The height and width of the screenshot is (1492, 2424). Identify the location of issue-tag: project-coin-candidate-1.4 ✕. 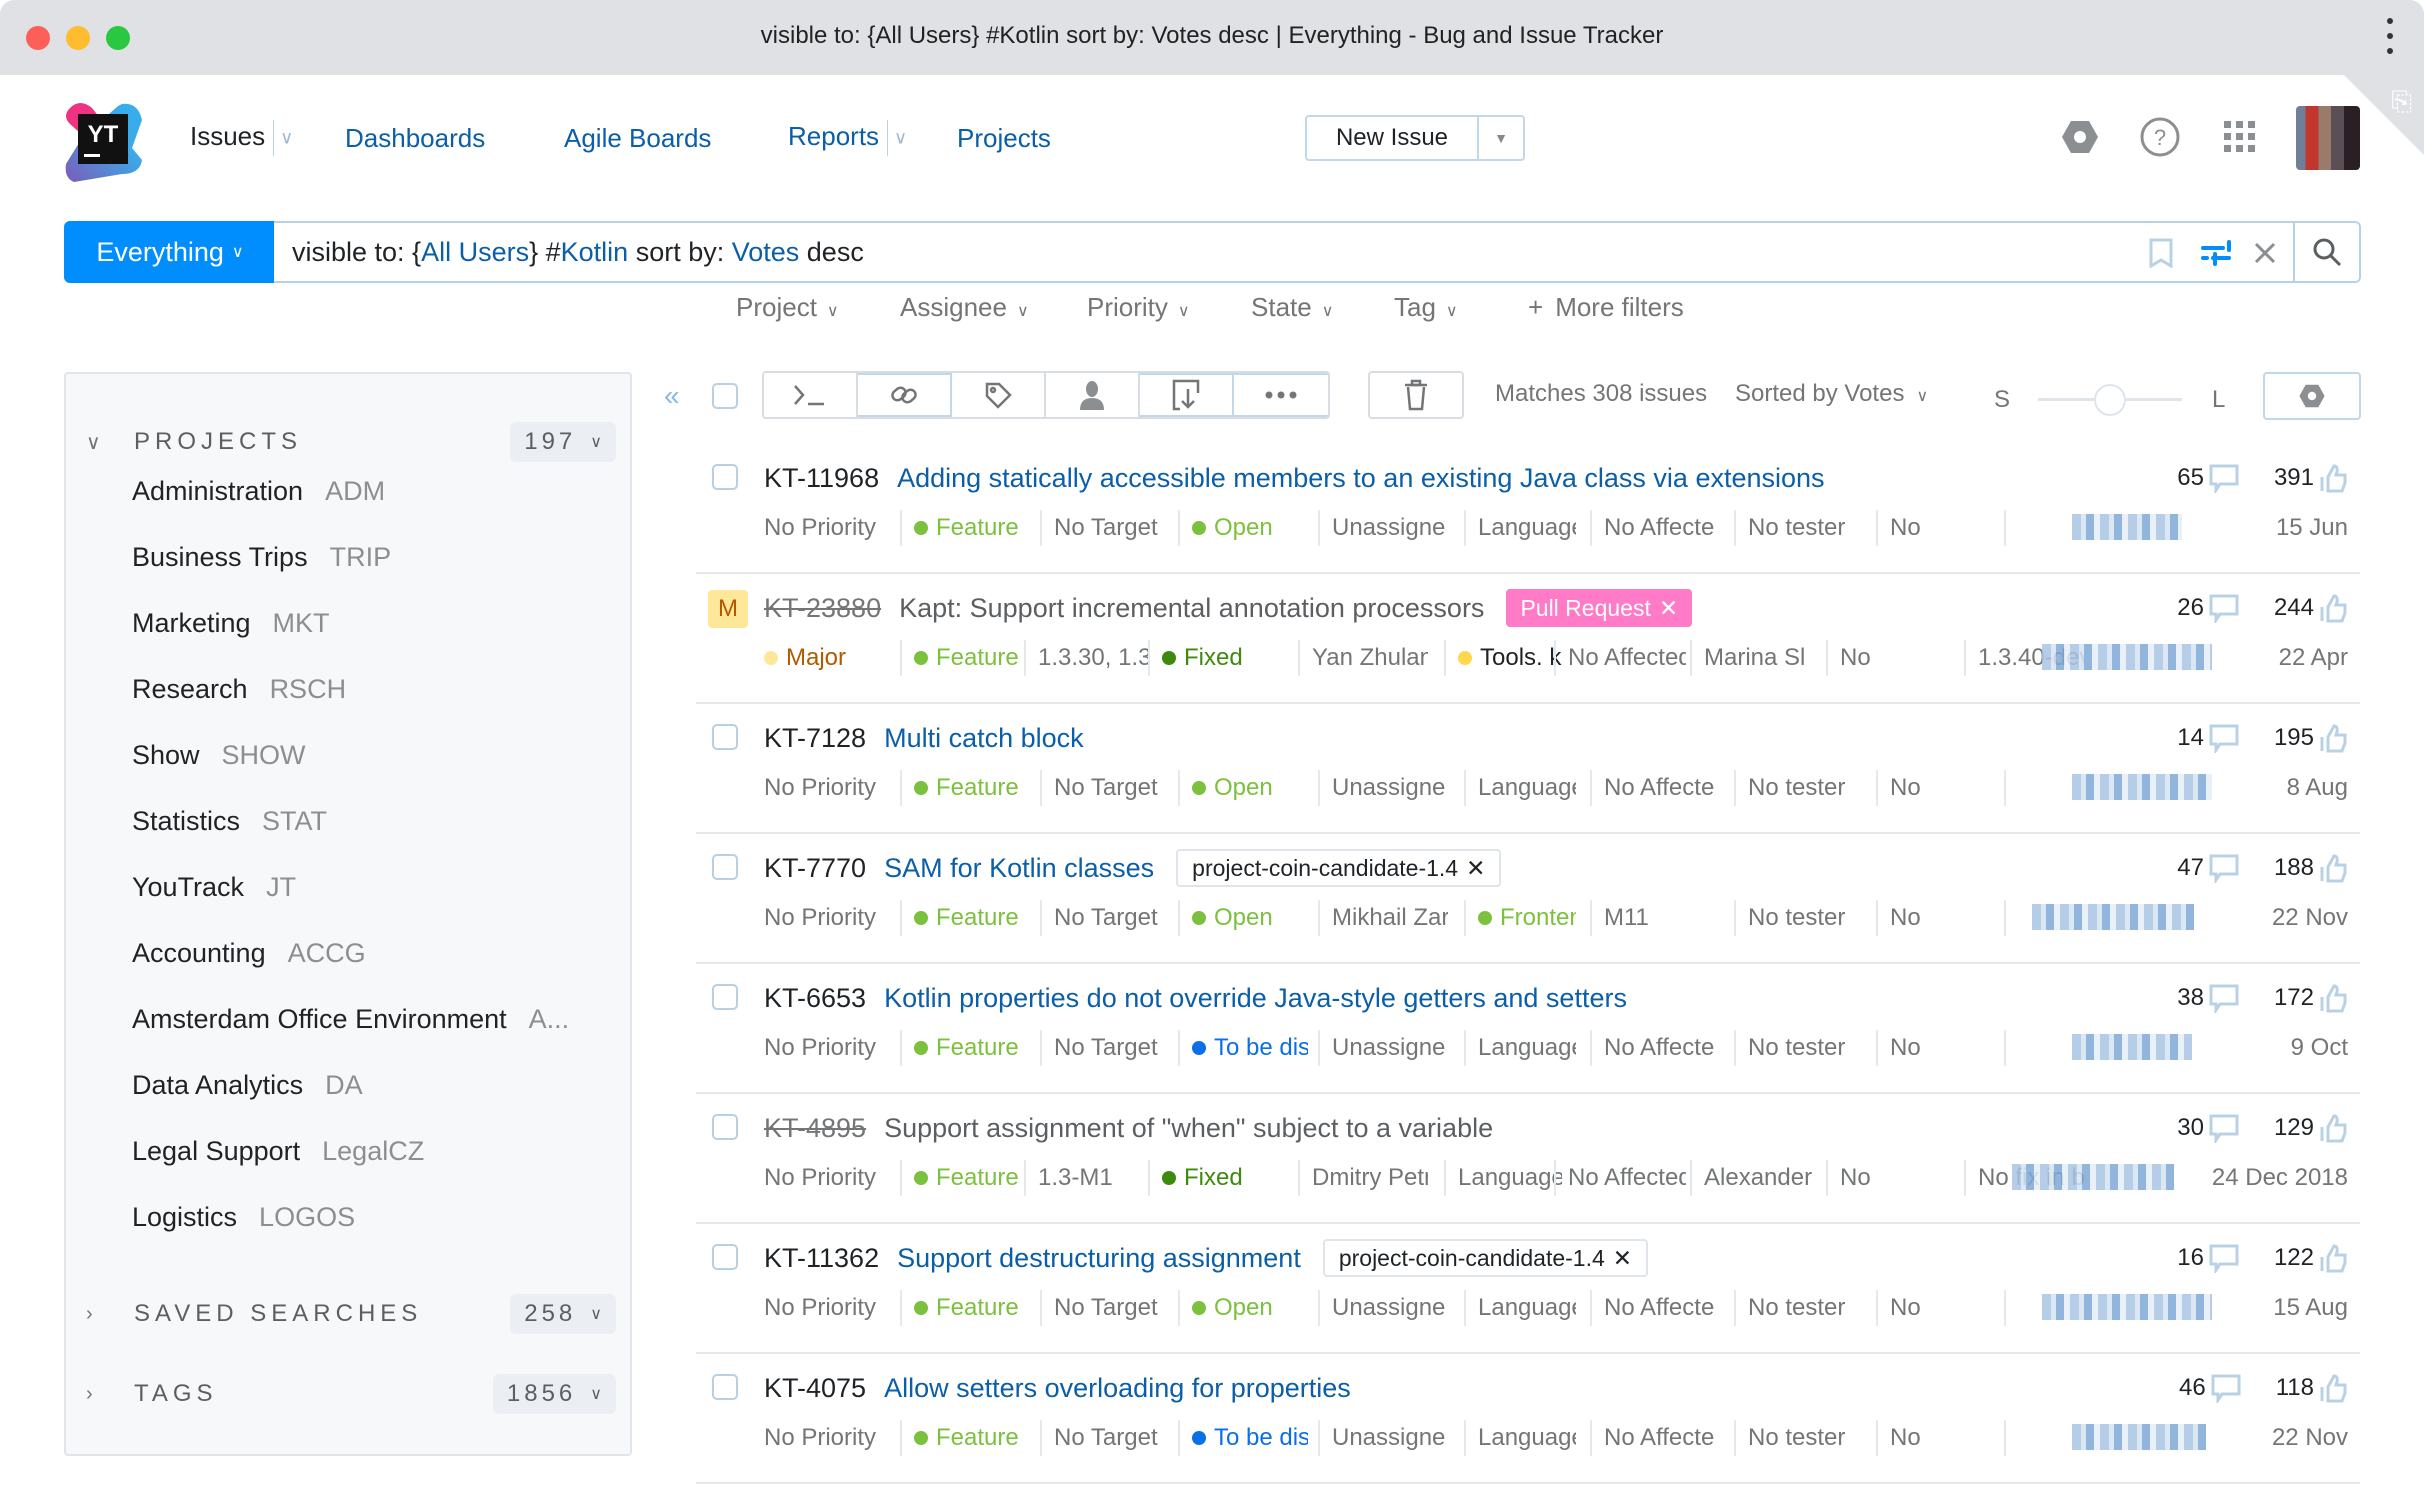
(1485, 1258).